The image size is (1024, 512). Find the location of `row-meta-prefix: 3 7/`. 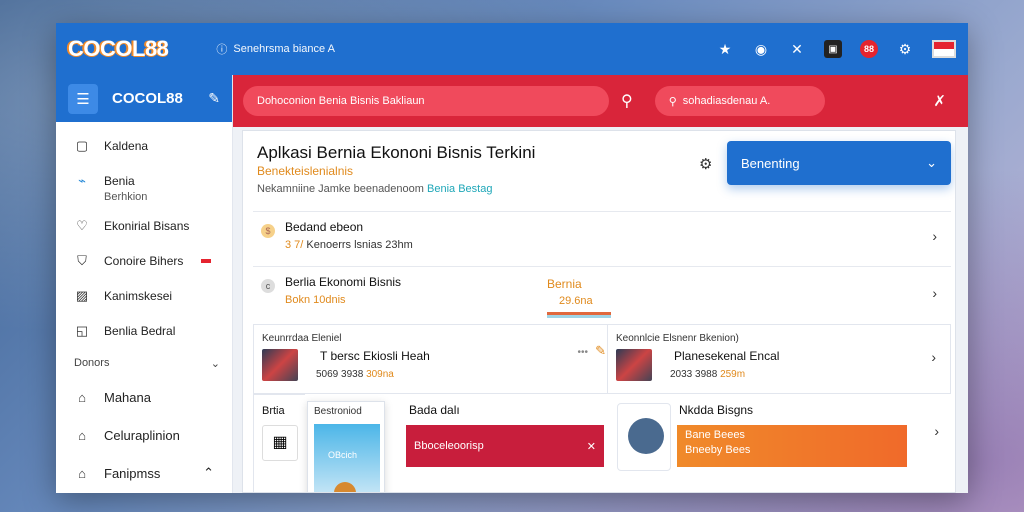

row-meta-prefix: 3 7/ is located at coordinates (294, 245).